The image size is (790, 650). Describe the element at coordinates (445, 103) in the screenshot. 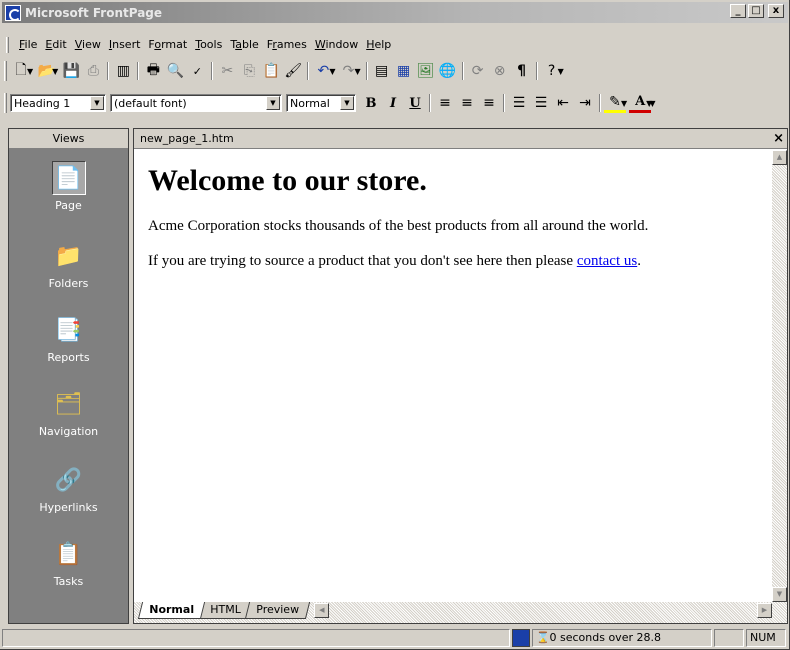

I see `align-left-icon: ≡` at that location.